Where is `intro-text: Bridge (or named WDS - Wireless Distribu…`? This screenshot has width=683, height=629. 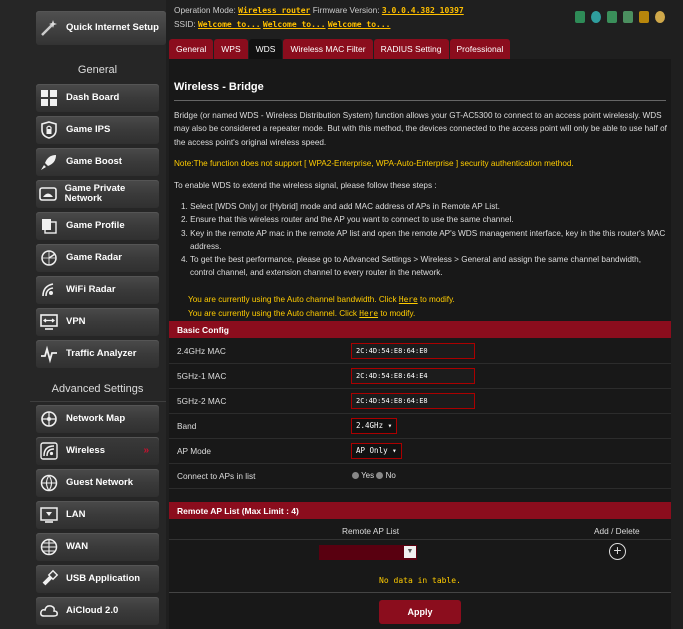
intro-text: Bridge (or named WDS - Wireless Distribu… is located at coordinates (420, 129).